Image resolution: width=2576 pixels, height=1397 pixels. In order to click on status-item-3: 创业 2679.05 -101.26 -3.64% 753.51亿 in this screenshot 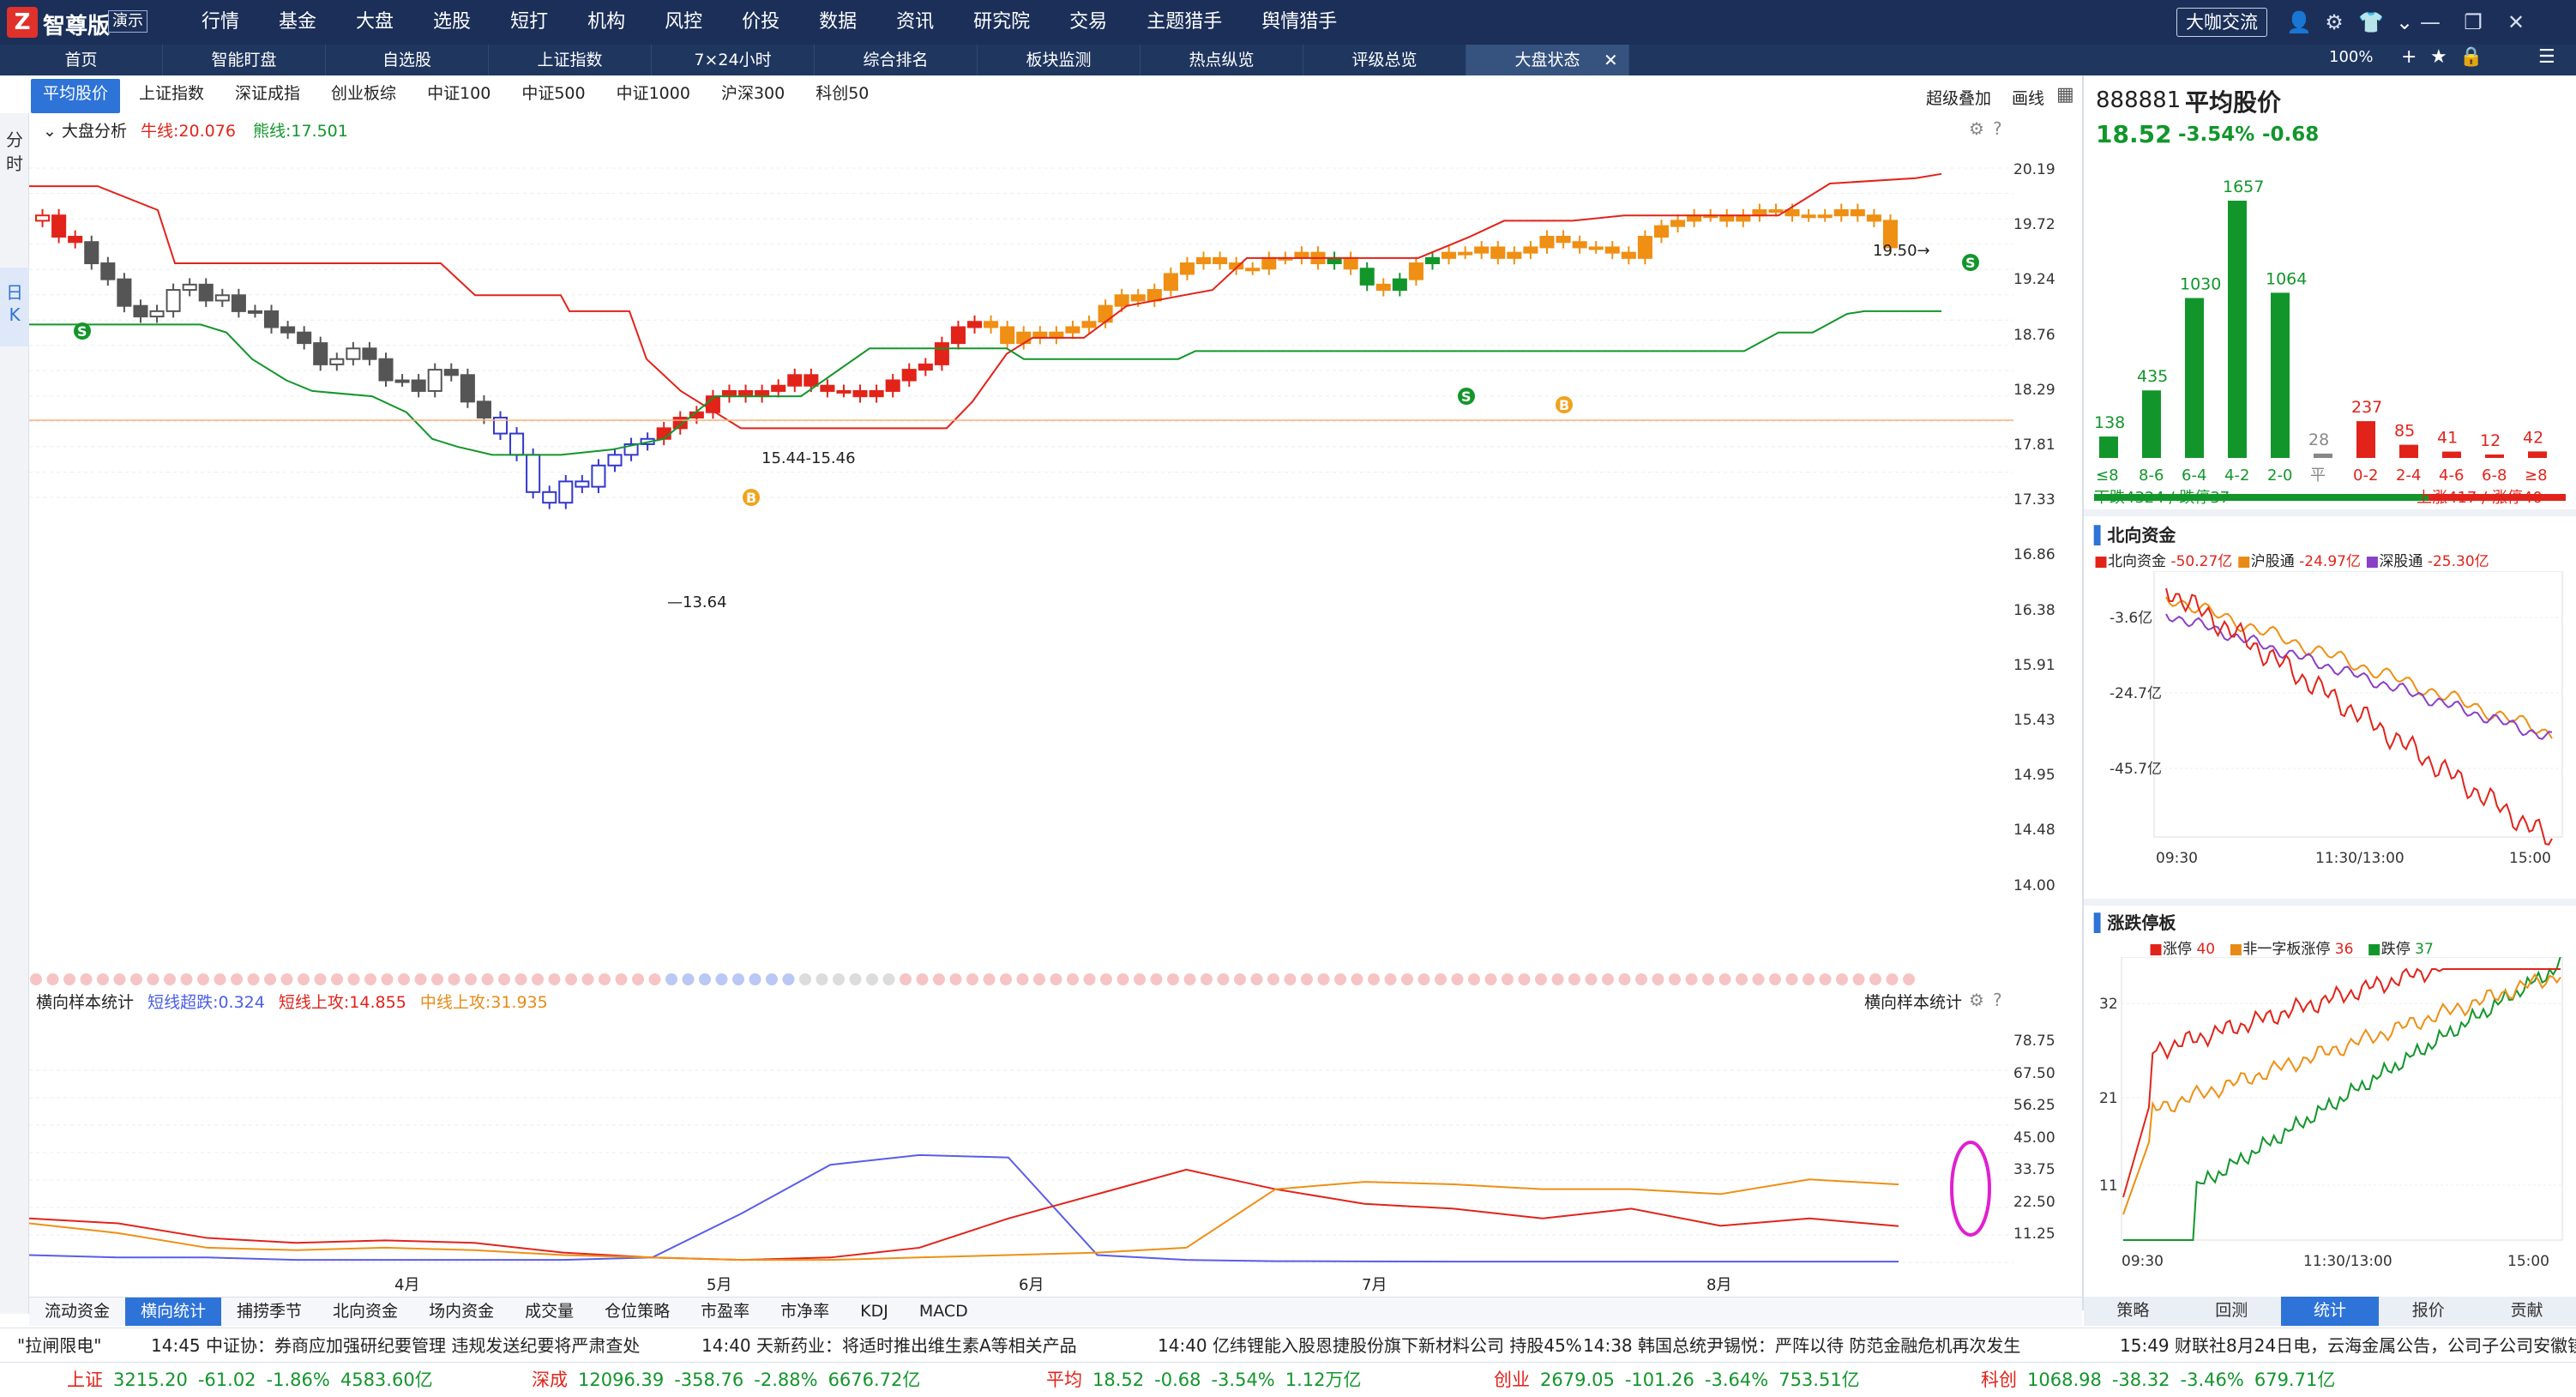, I will do `click(1682, 1380)`.